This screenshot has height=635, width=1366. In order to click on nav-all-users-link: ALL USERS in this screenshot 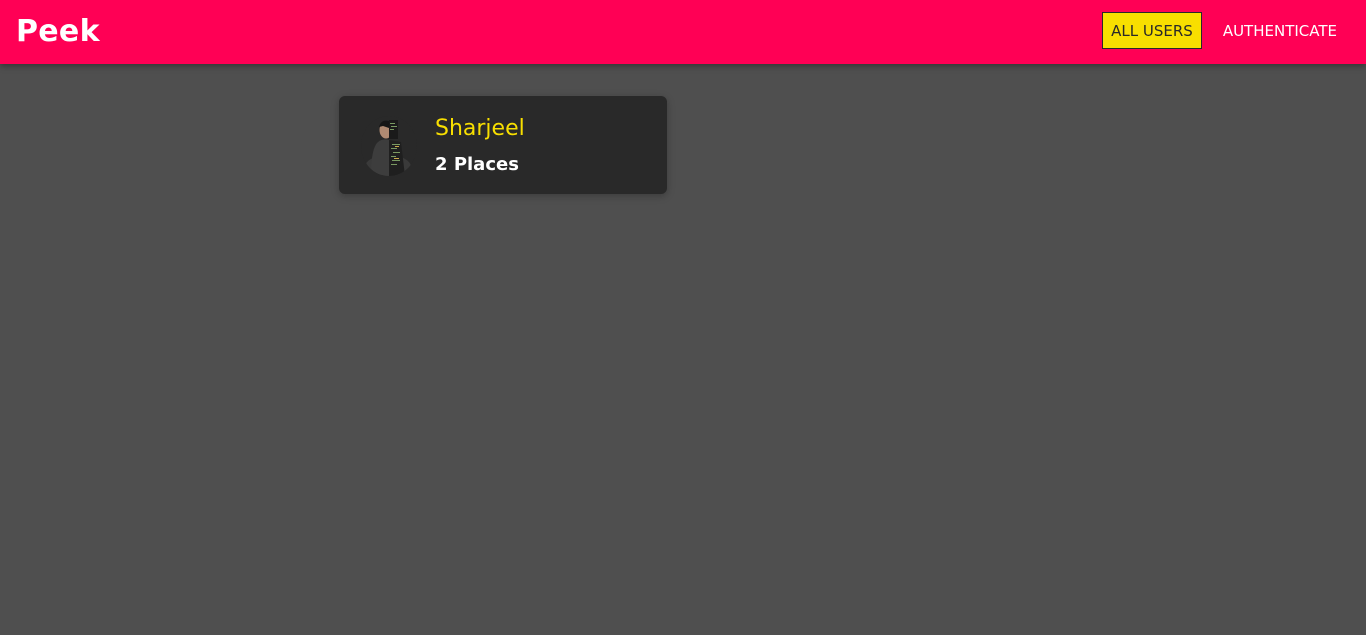, I will do `click(1152, 30)`.